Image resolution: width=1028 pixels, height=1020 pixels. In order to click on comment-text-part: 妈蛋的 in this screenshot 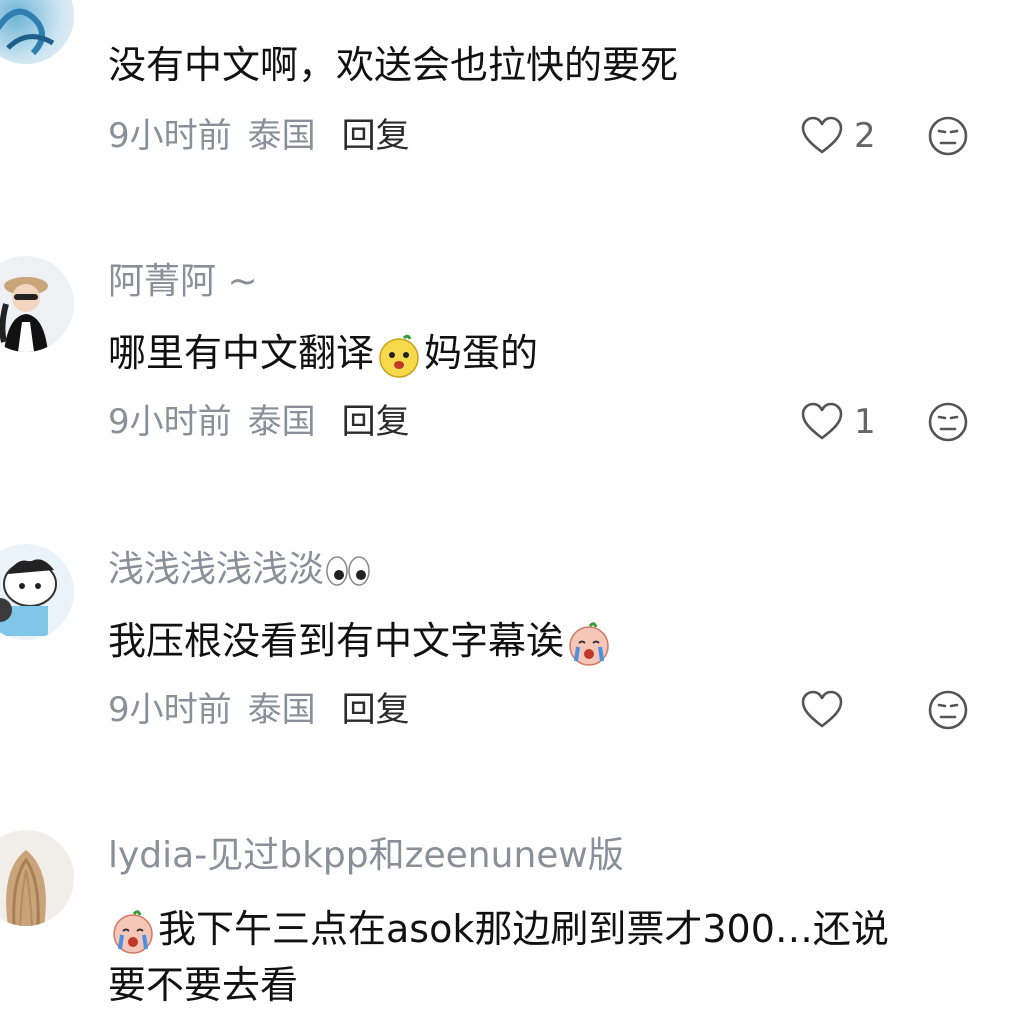, I will do `click(481, 353)`.